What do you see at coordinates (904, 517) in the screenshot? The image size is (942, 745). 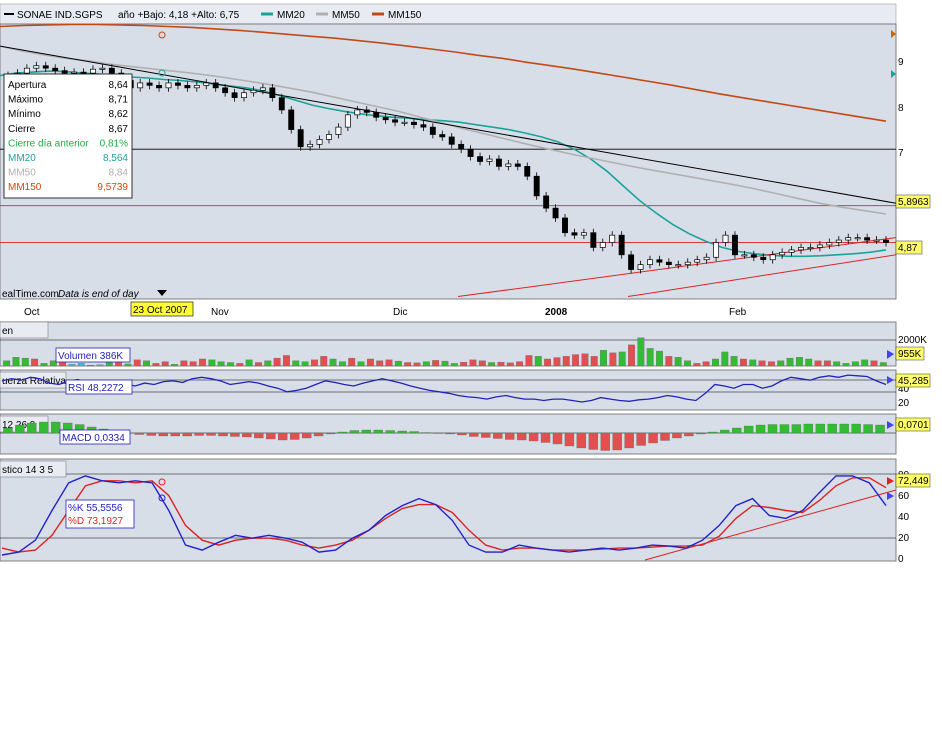 I see `stoch-tick-40: 40` at bounding box center [904, 517].